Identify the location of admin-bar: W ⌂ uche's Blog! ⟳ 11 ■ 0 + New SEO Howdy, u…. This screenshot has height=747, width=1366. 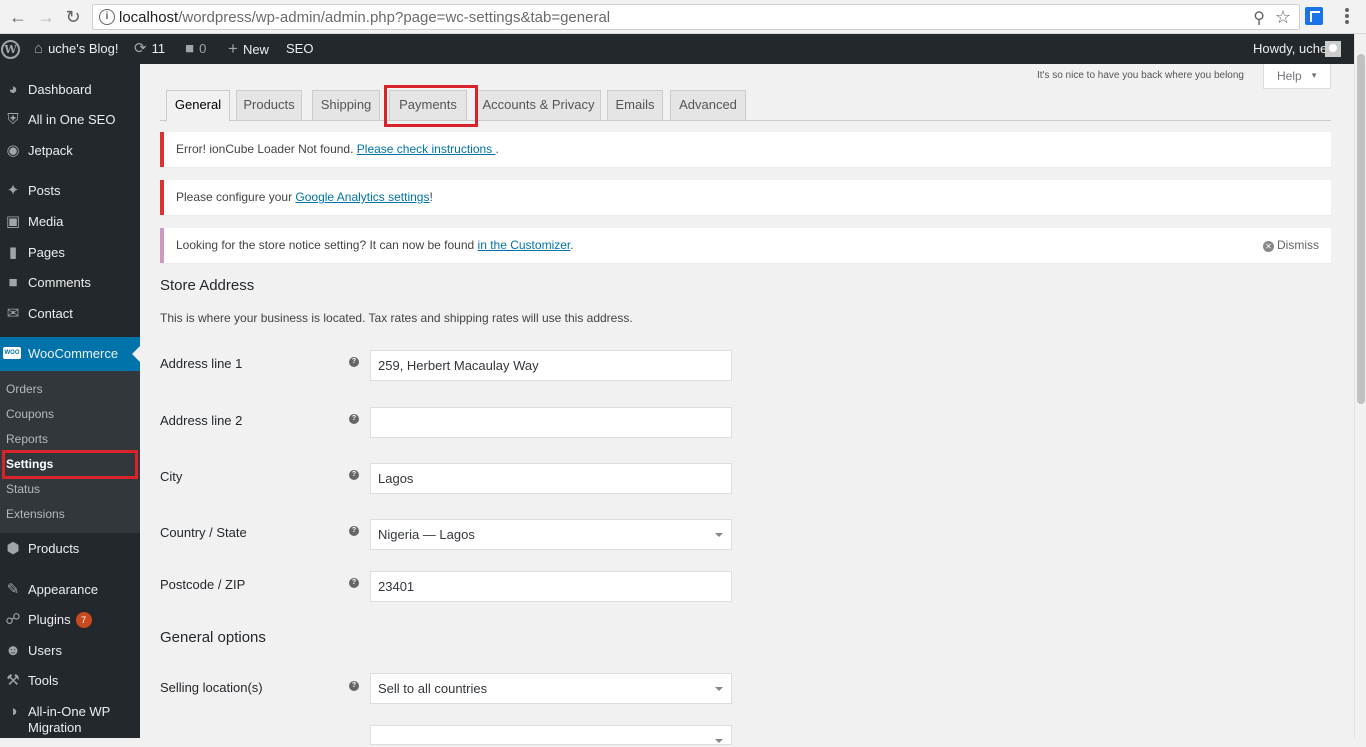
(677, 49).